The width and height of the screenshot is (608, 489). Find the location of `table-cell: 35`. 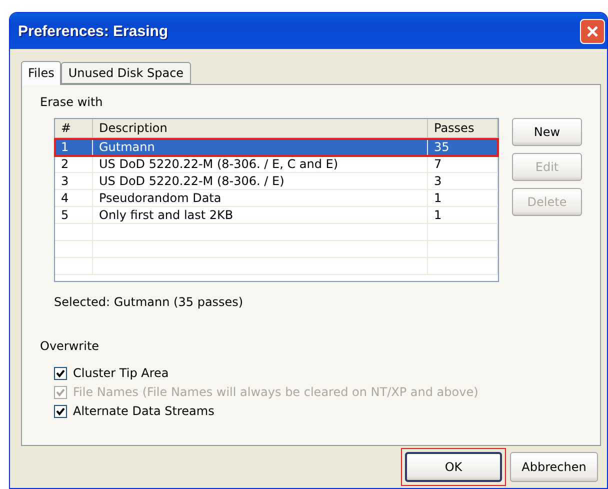

table-cell: 35 is located at coordinates (463, 147).